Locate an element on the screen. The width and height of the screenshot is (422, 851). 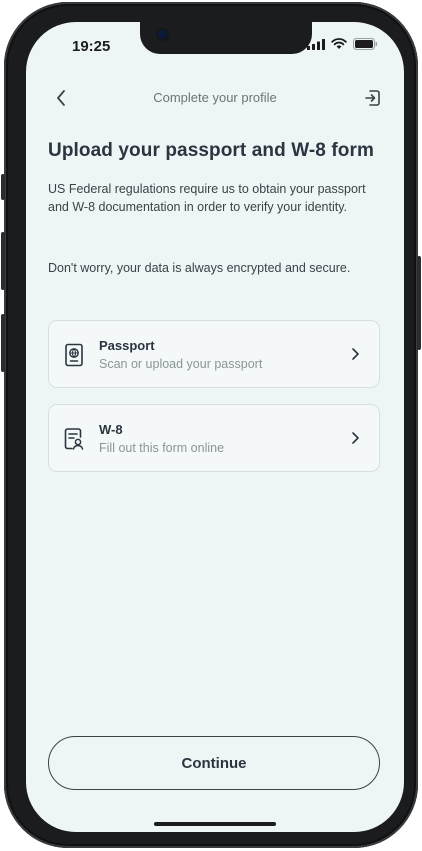
header: Complete your profile is located at coordinates (215, 100).